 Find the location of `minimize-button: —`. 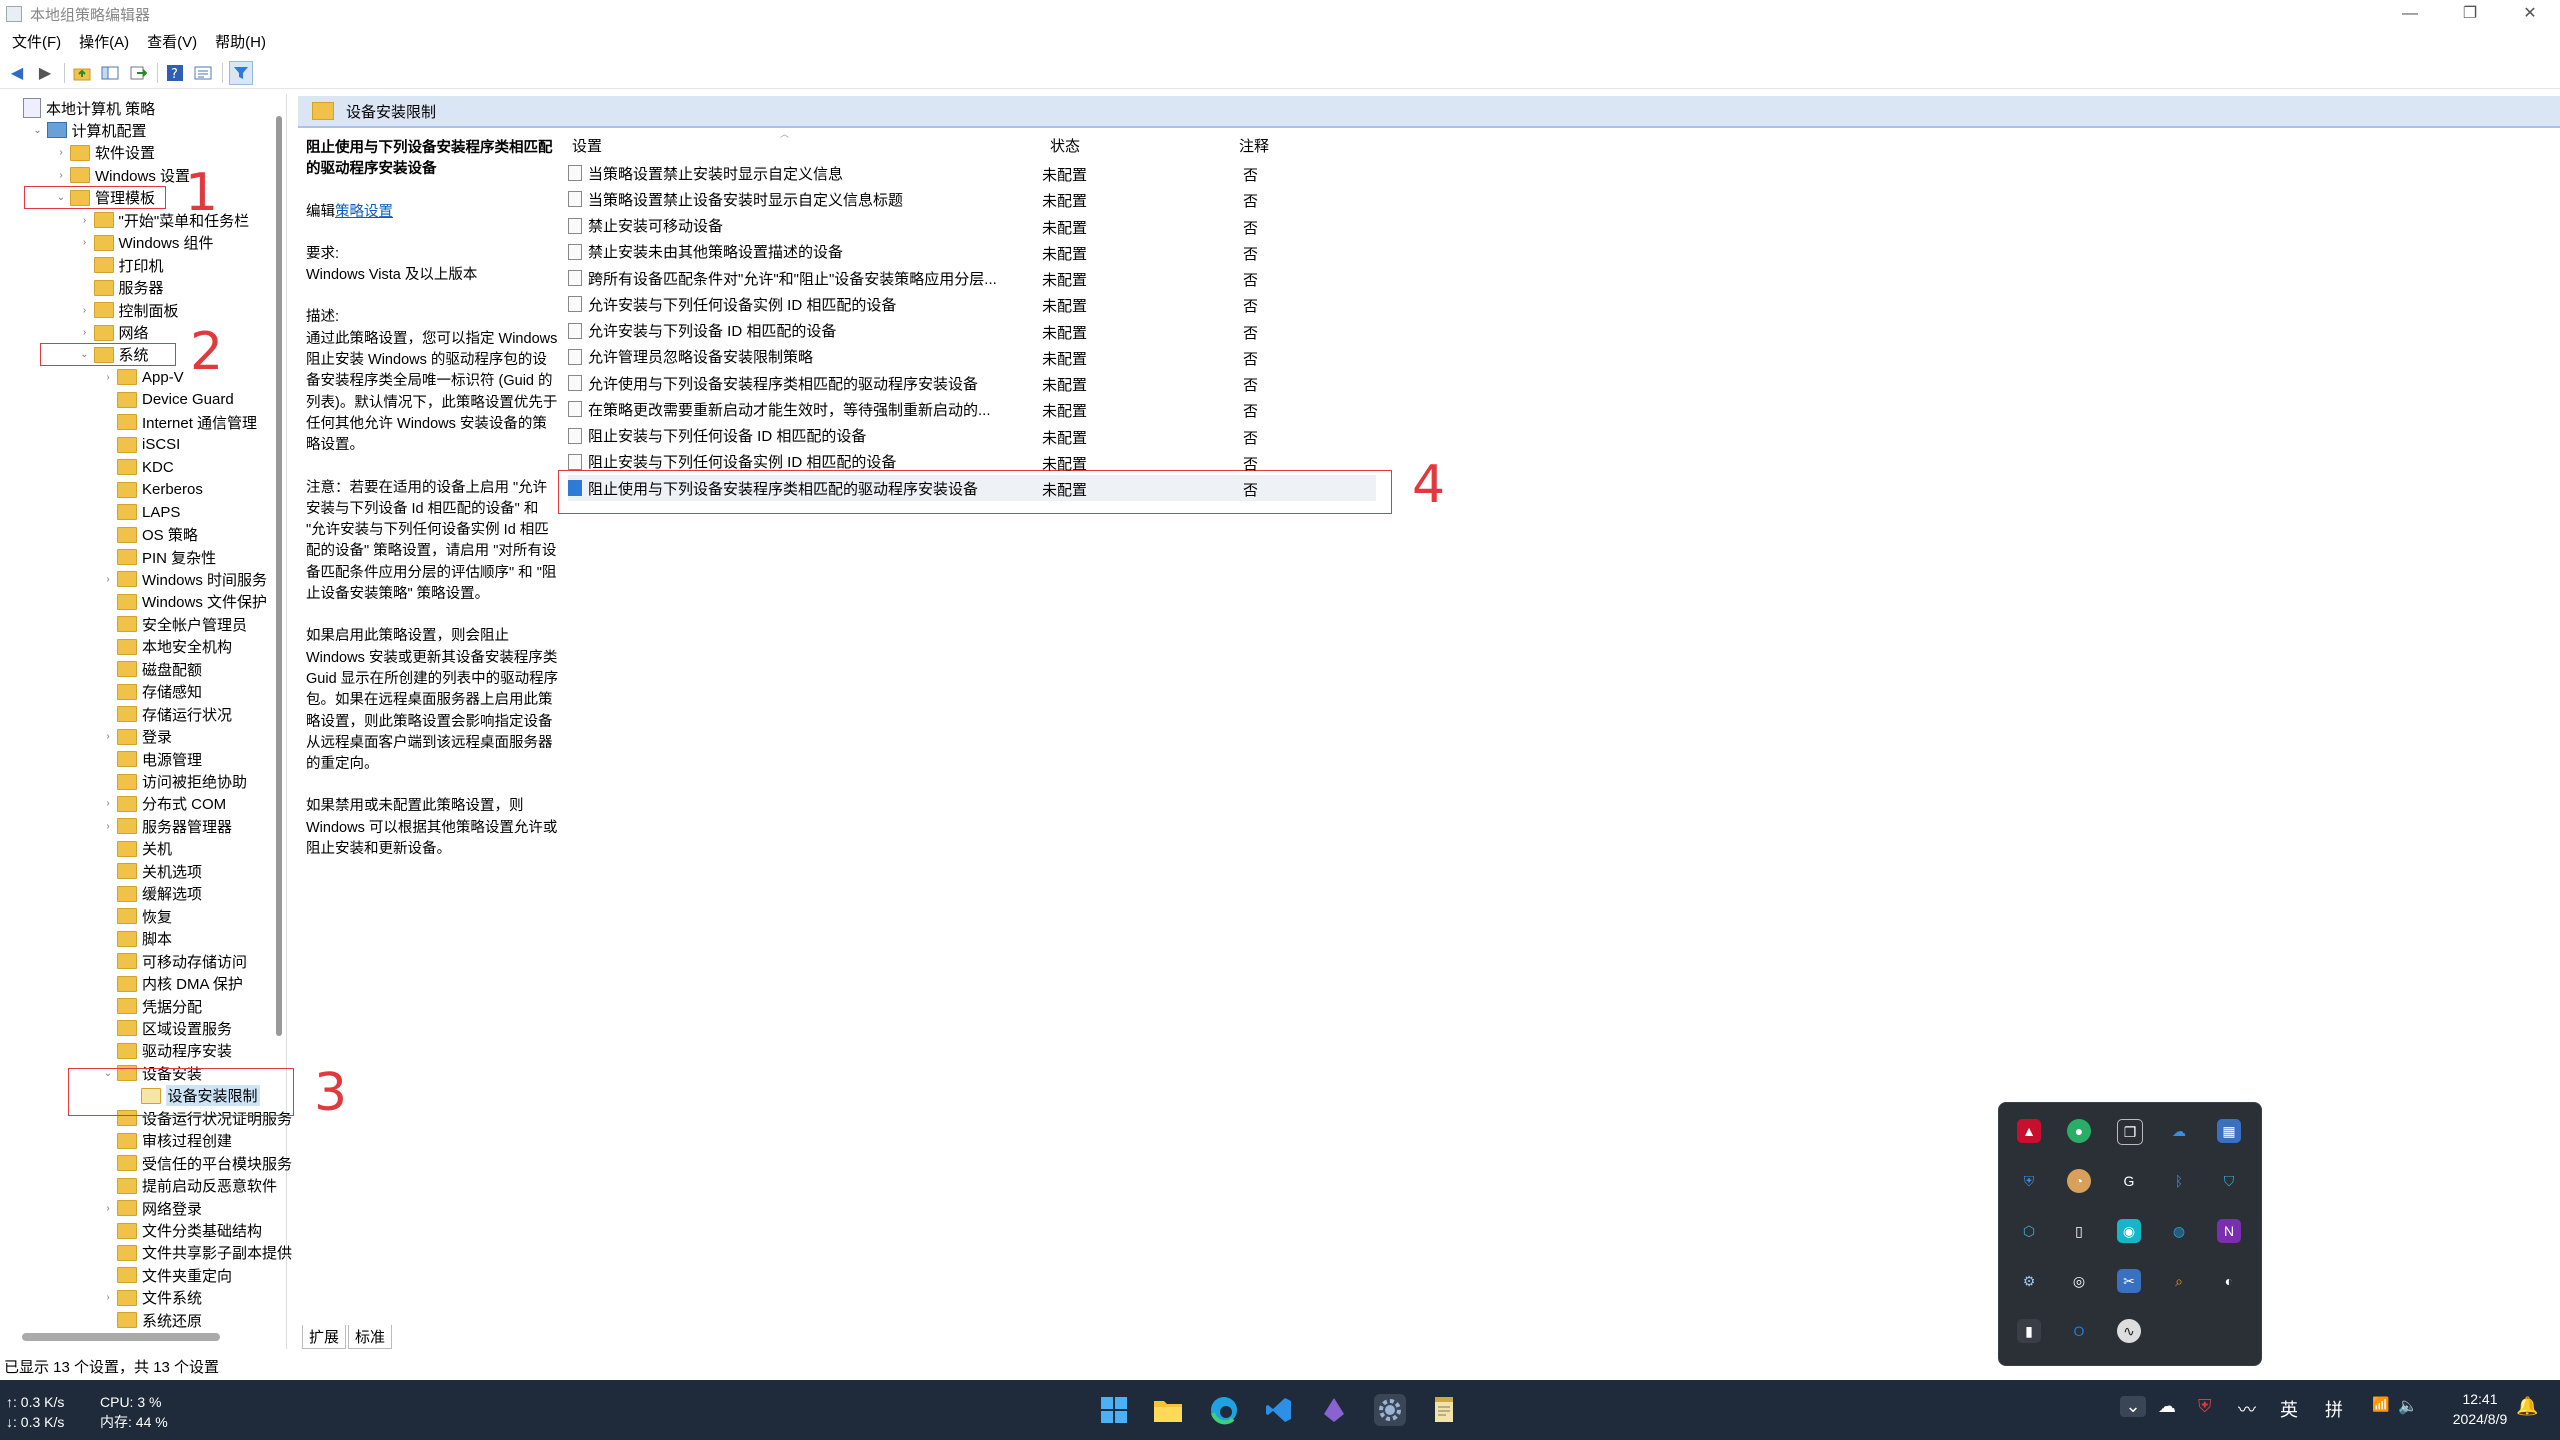

minimize-button: — is located at coordinates (2410, 14).